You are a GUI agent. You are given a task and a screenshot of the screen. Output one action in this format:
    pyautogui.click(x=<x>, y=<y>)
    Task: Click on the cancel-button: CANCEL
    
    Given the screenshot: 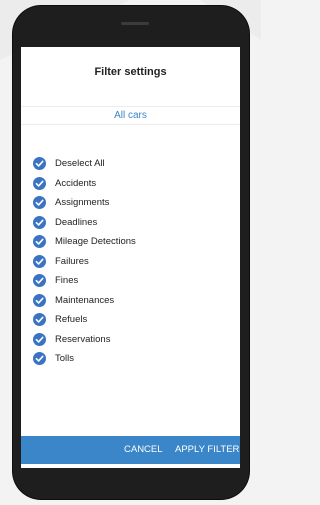 What is the action you would take?
    pyautogui.click(x=143, y=449)
    